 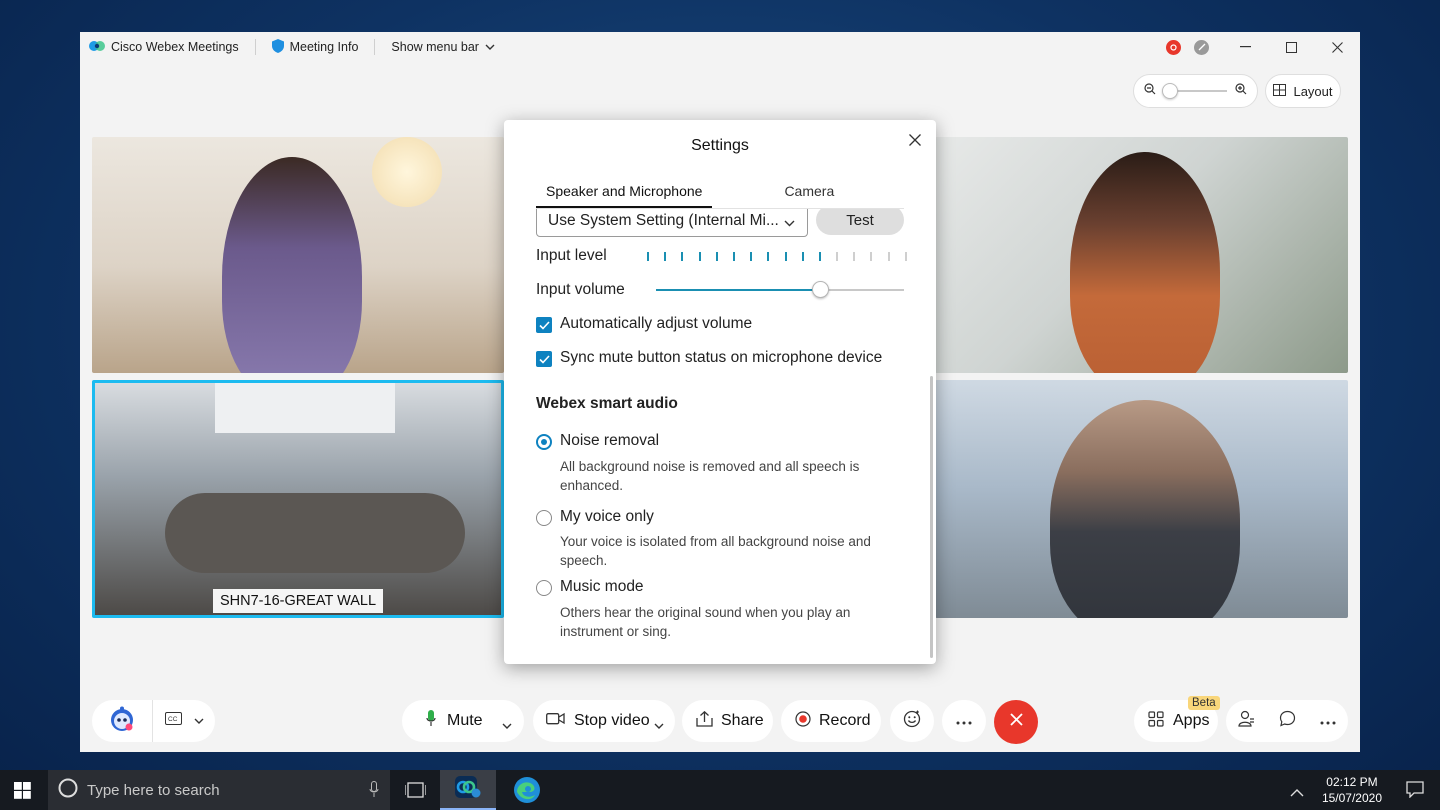 I want to click on zoom-slider, so click(x=1194, y=91).